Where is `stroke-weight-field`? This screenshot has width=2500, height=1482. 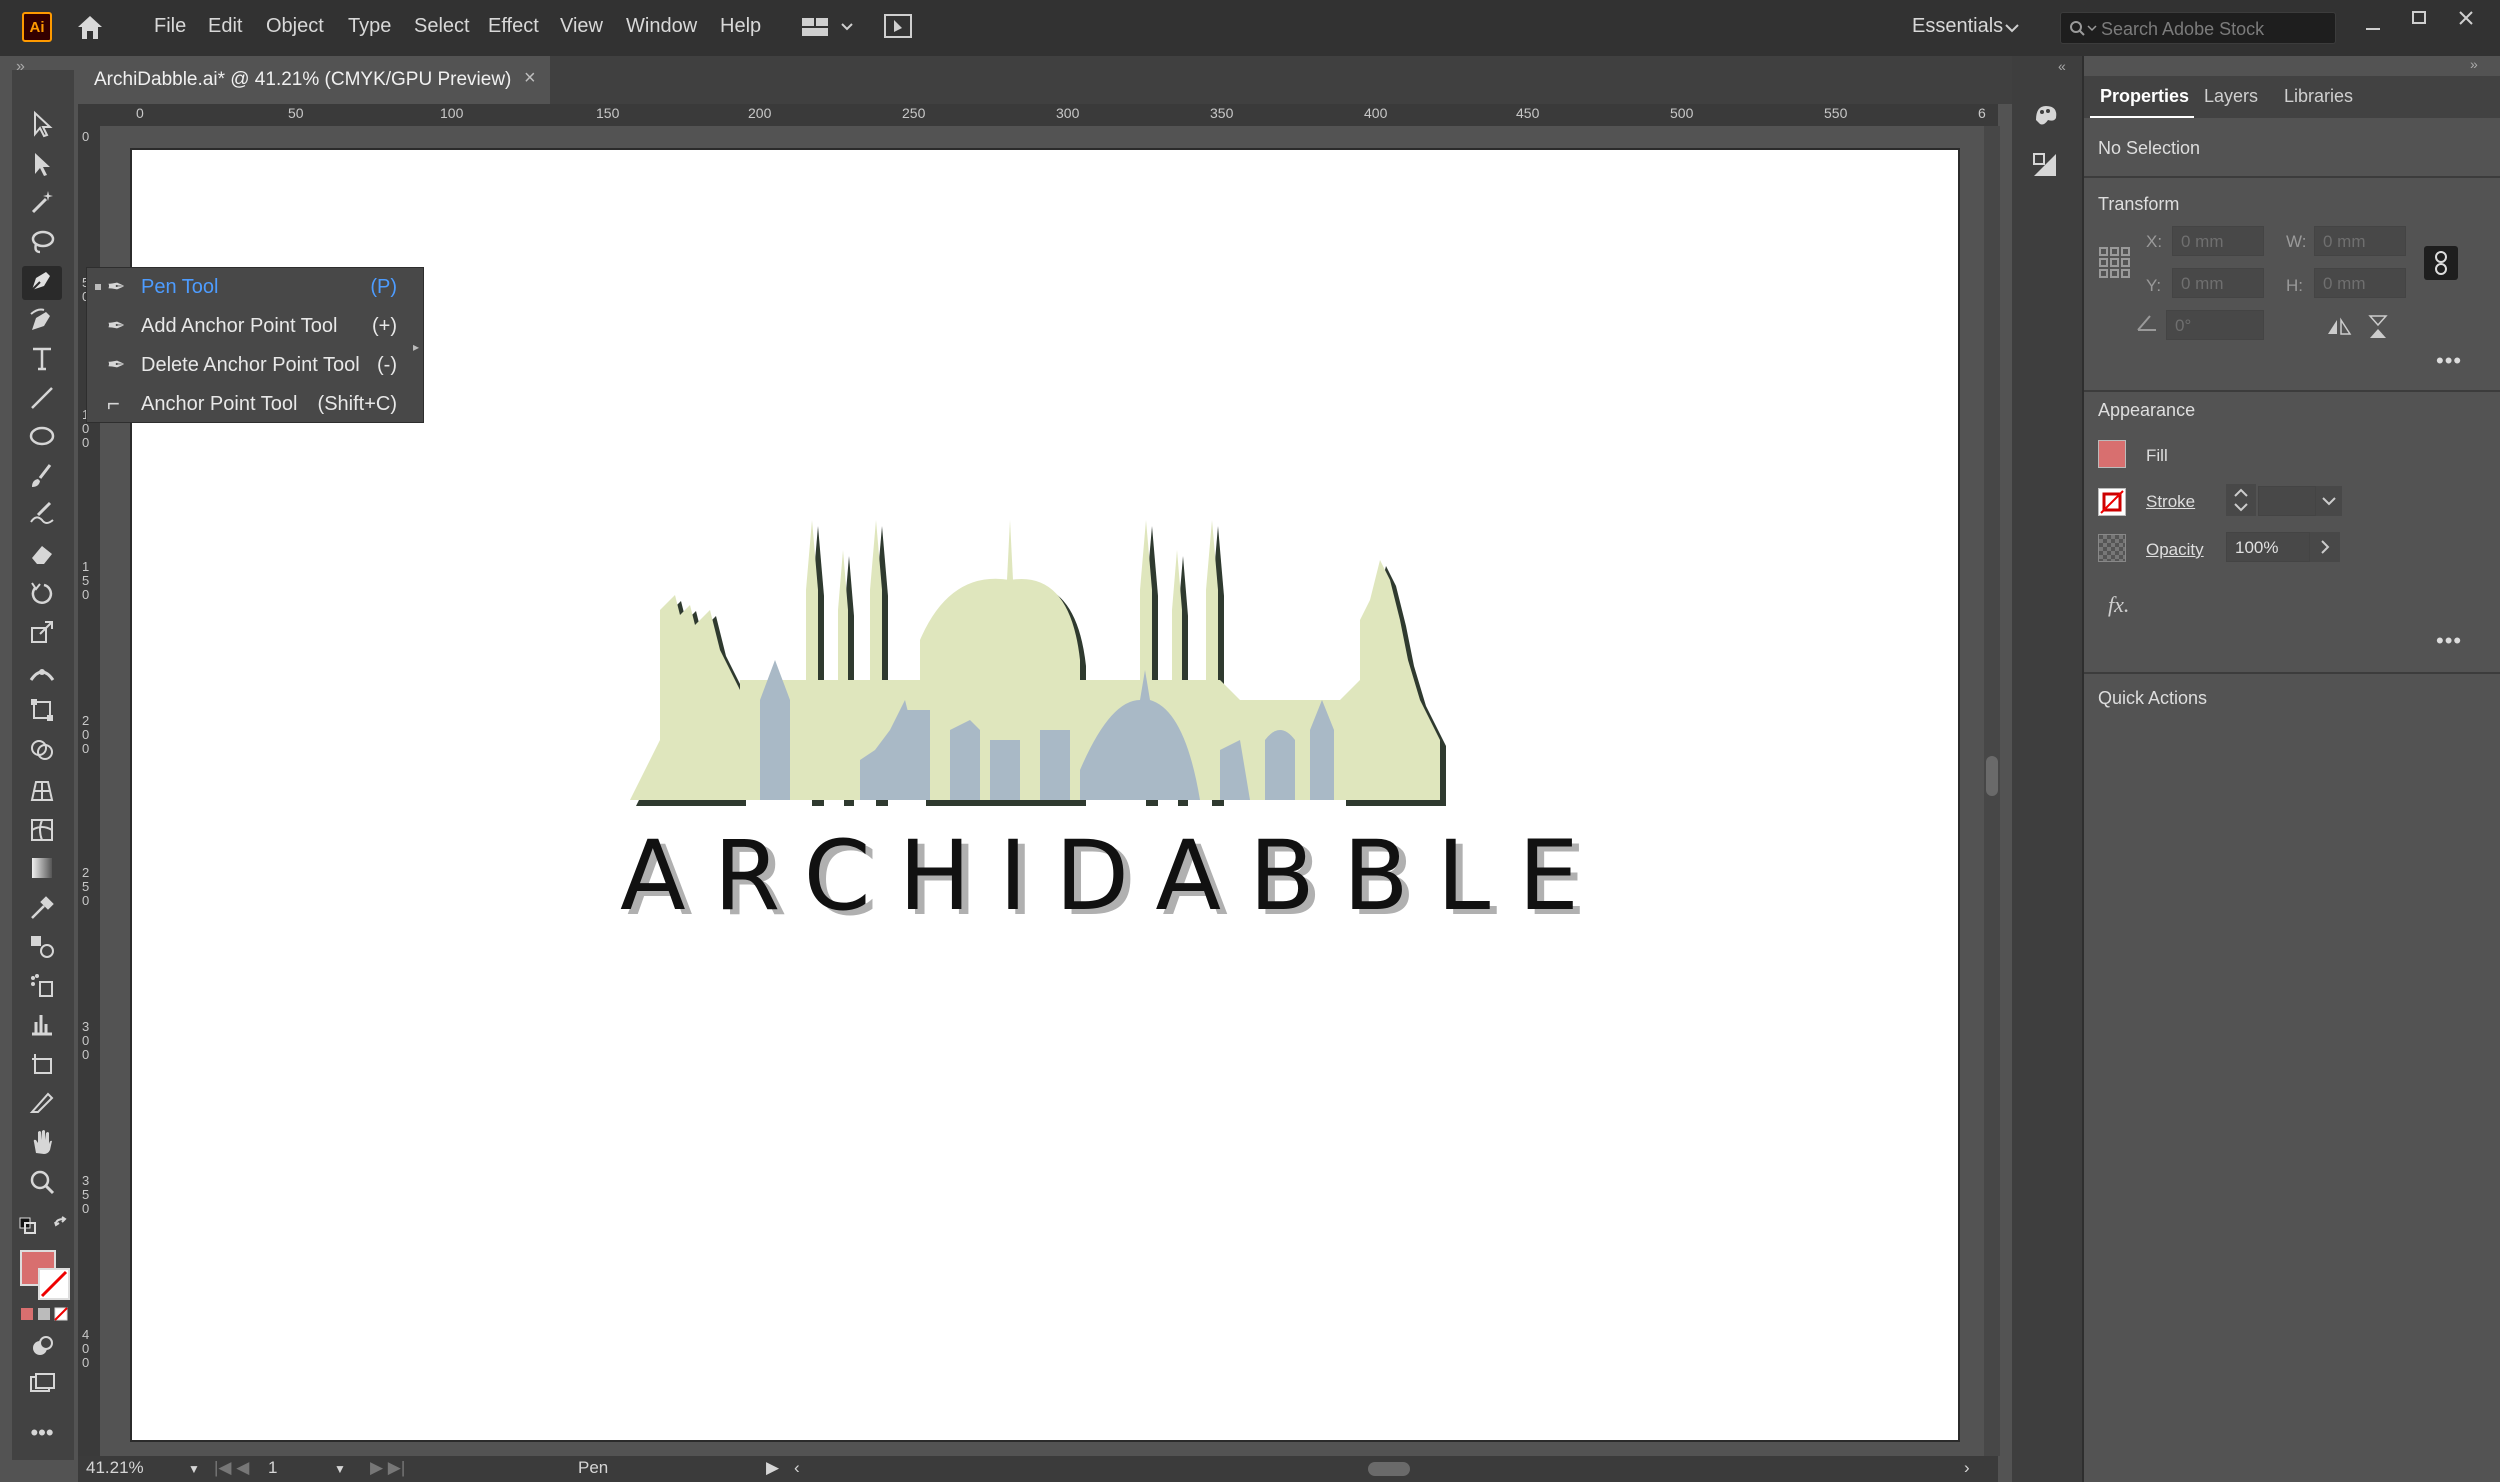
stroke-weight-field is located at coordinates (2287, 501).